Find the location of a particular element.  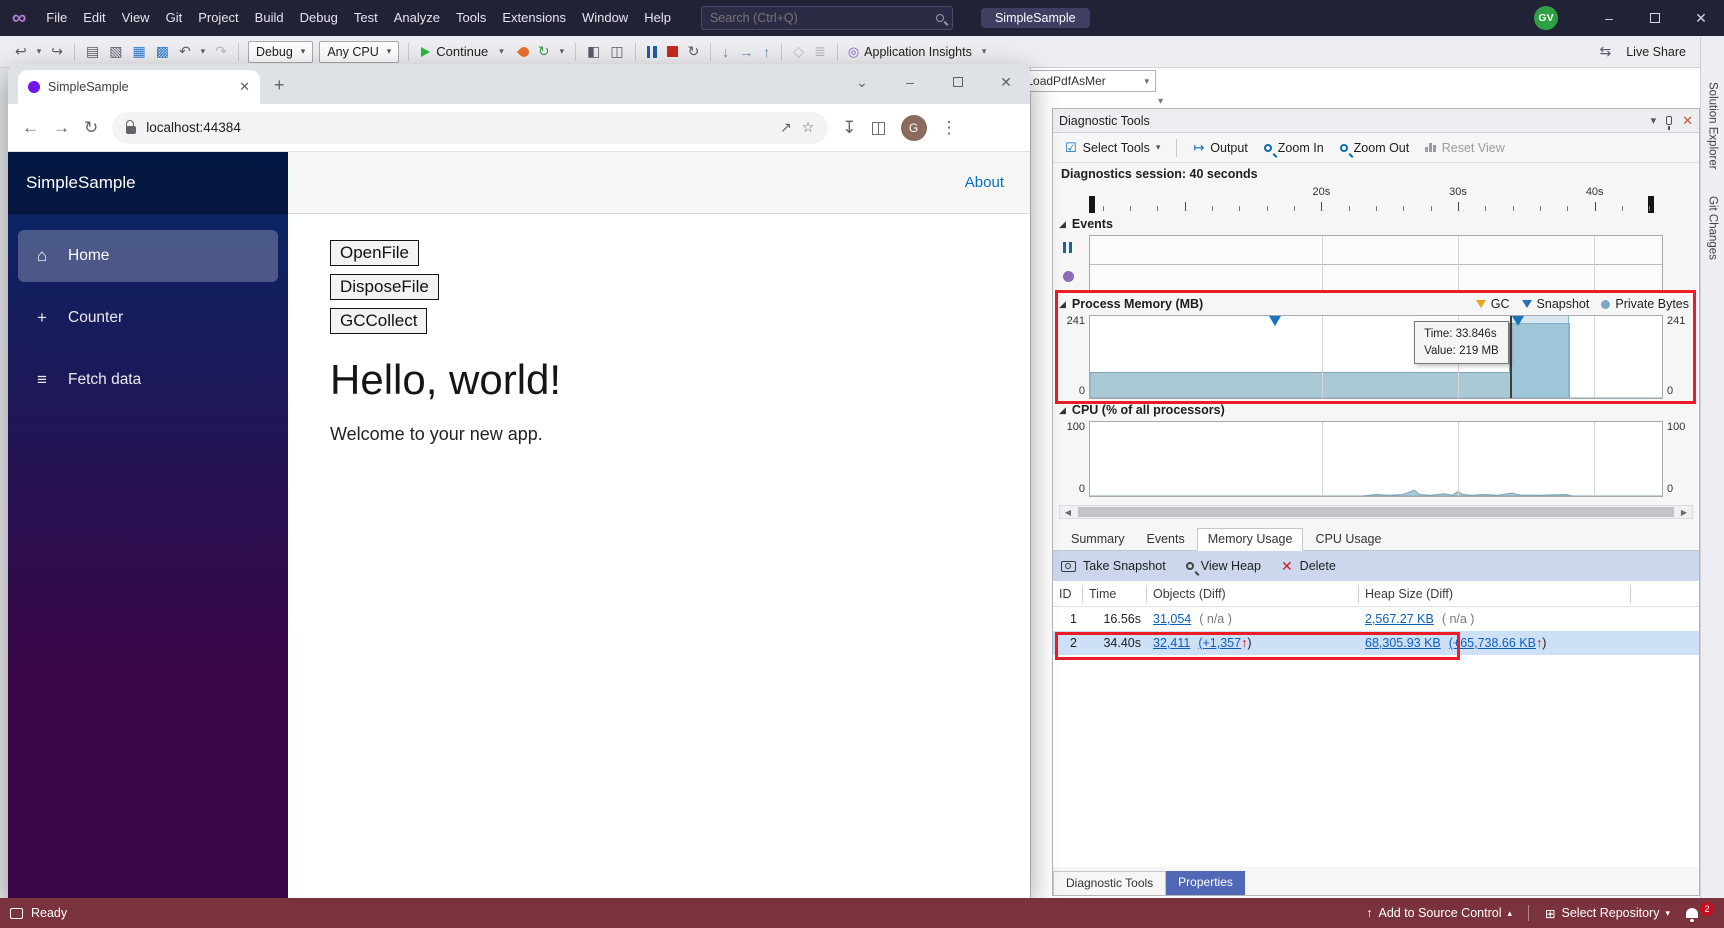

browser-close-button: ✕ is located at coordinates (1006, 82).